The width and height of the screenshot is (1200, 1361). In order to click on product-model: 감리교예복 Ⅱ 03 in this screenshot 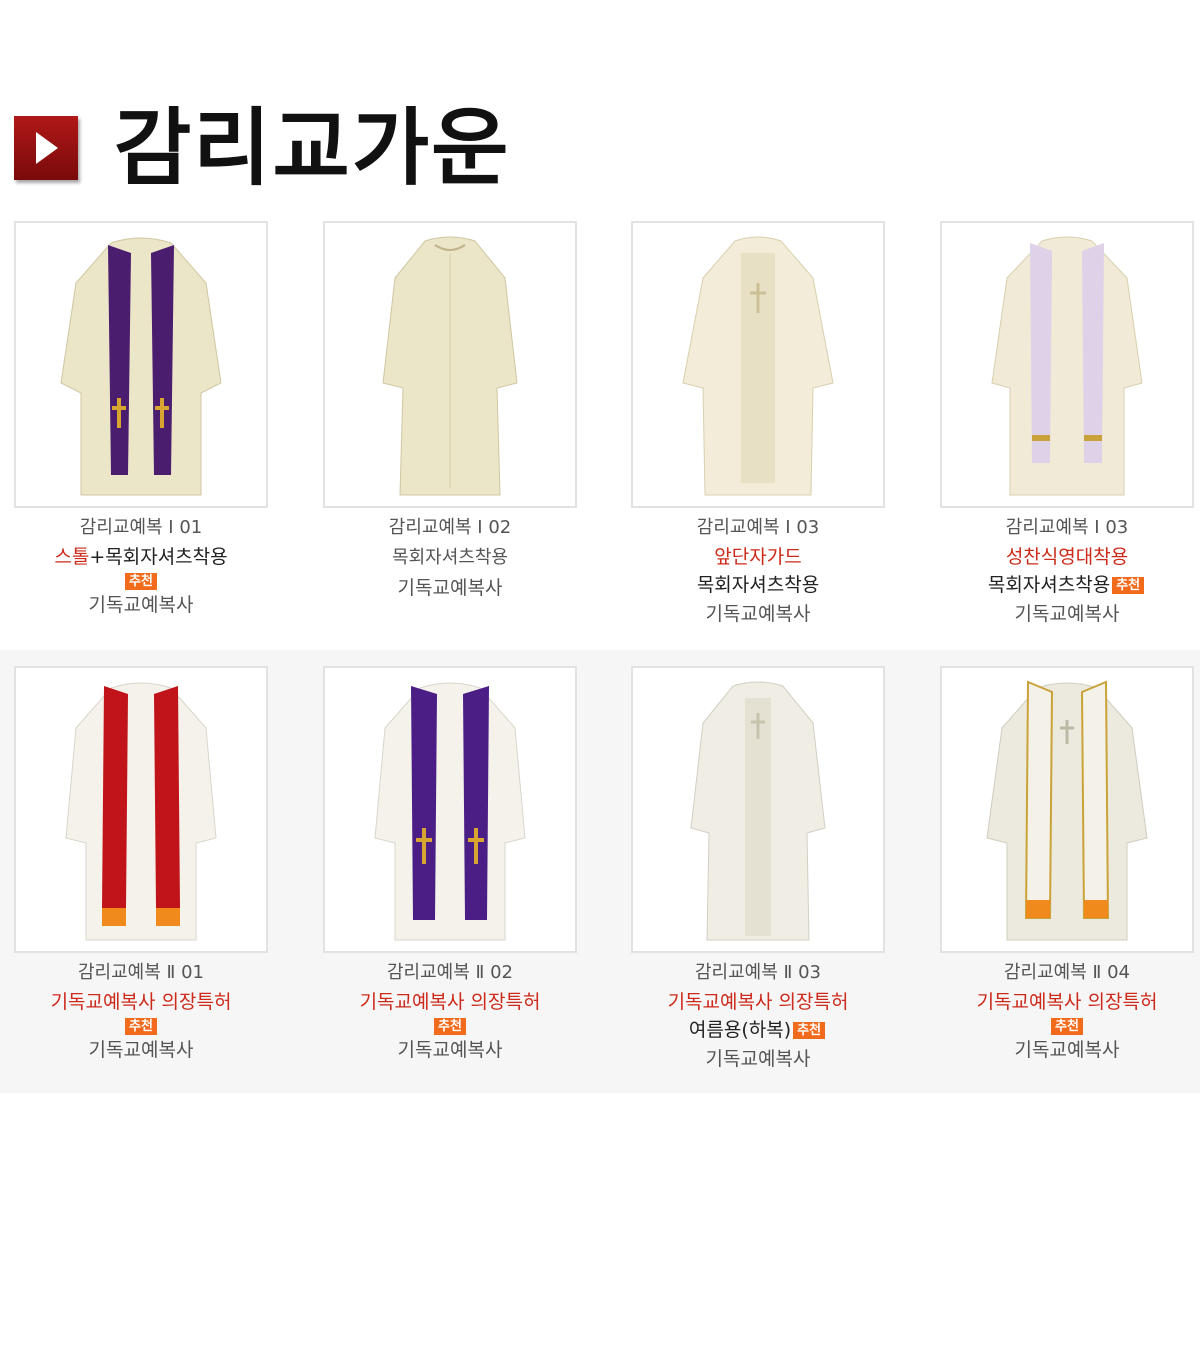, I will do `click(757, 972)`.